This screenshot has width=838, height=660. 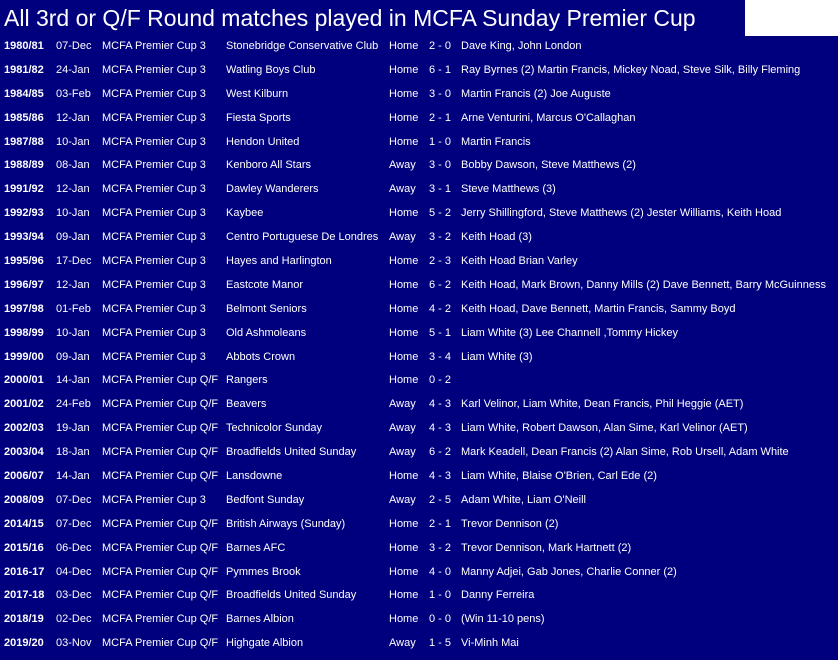 What do you see at coordinates (440, 237) in the screenshot?
I see `score-cell: 3 - 2` at bounding box center [440, 237].